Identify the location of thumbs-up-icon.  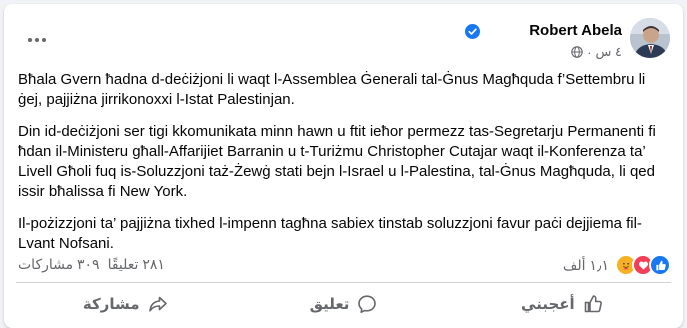
(593, 304).